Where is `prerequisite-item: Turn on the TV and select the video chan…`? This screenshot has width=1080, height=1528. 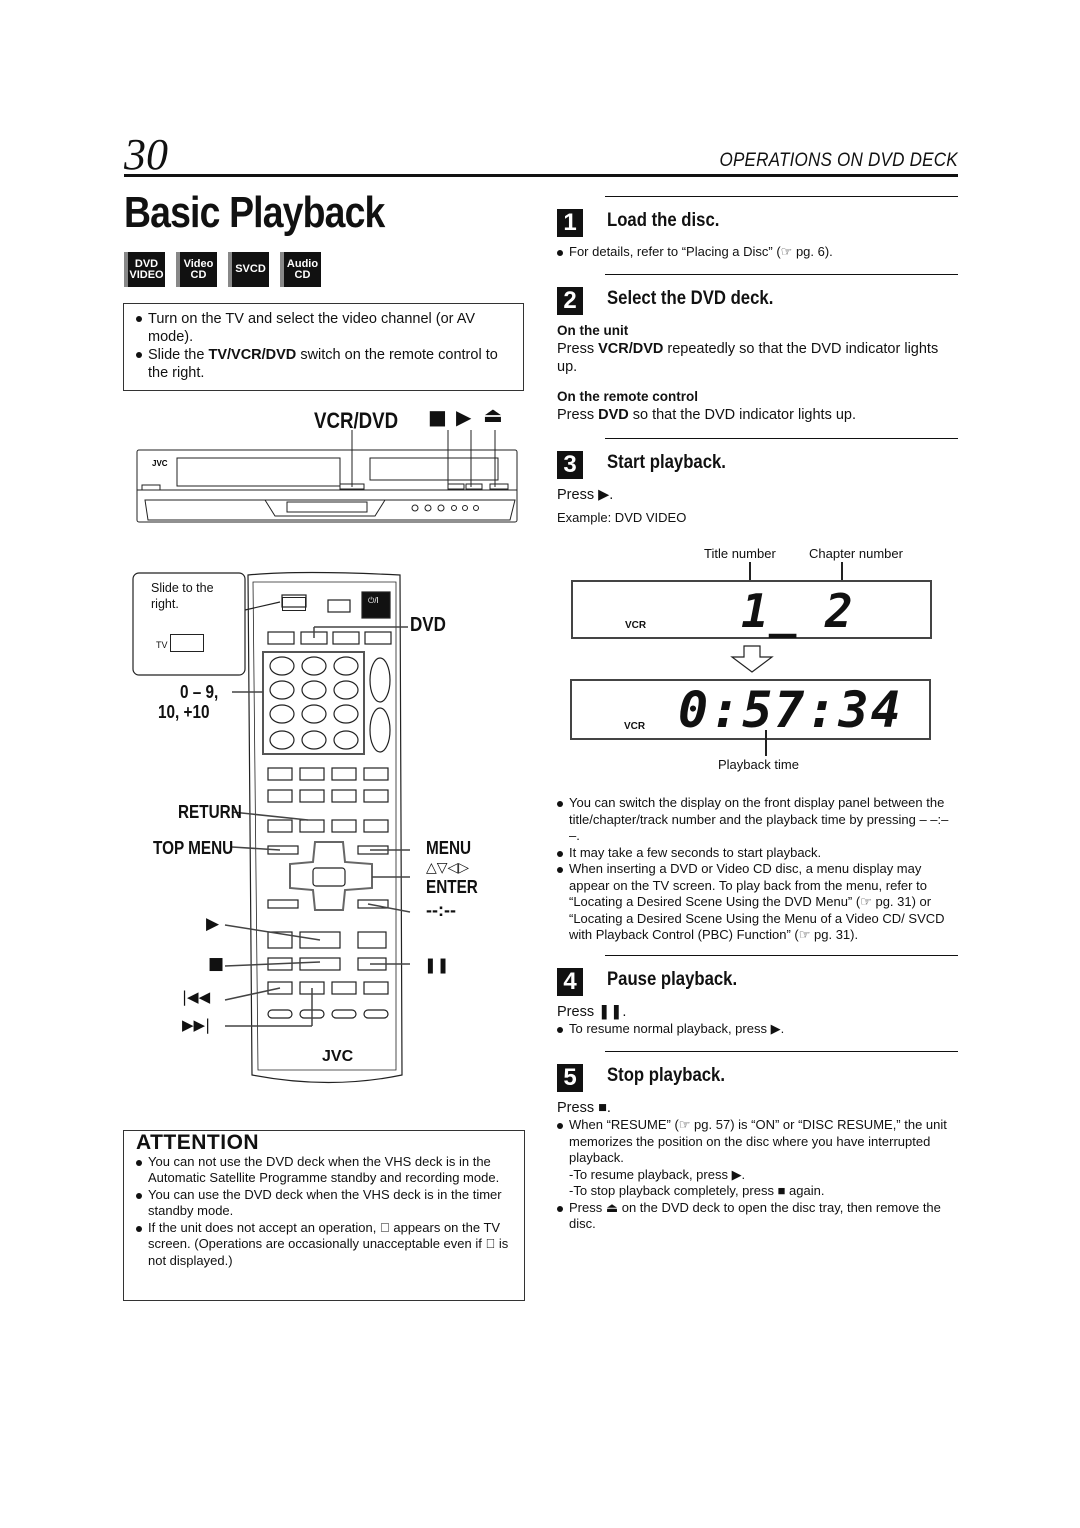
prerequisite-item: Turn on the TV and select the video chan… is located at coordinates (324, 328).